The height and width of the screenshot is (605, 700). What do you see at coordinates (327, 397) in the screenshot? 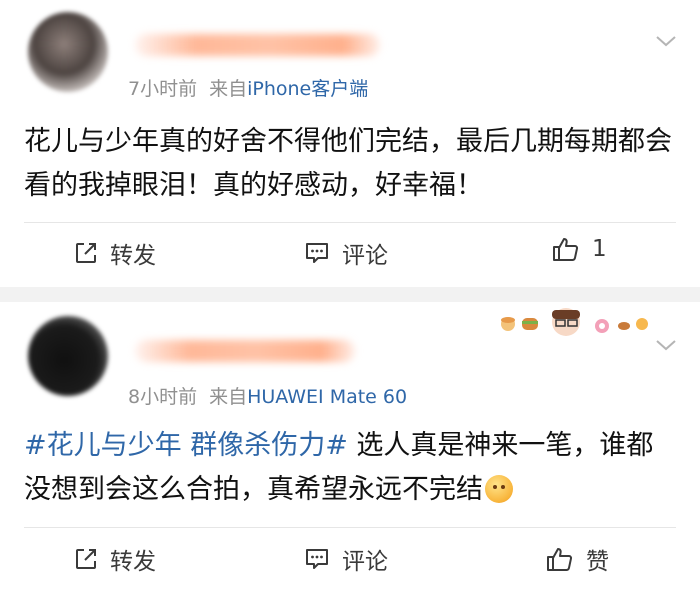
I see `post-source: HUAWEI Mate 60` at bounding box center [327, 397].